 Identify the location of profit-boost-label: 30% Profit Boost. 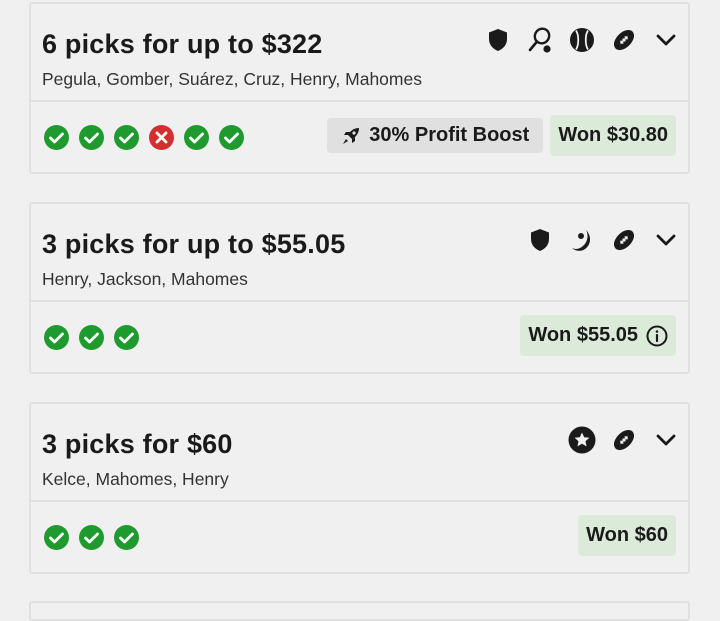
(449, 135).